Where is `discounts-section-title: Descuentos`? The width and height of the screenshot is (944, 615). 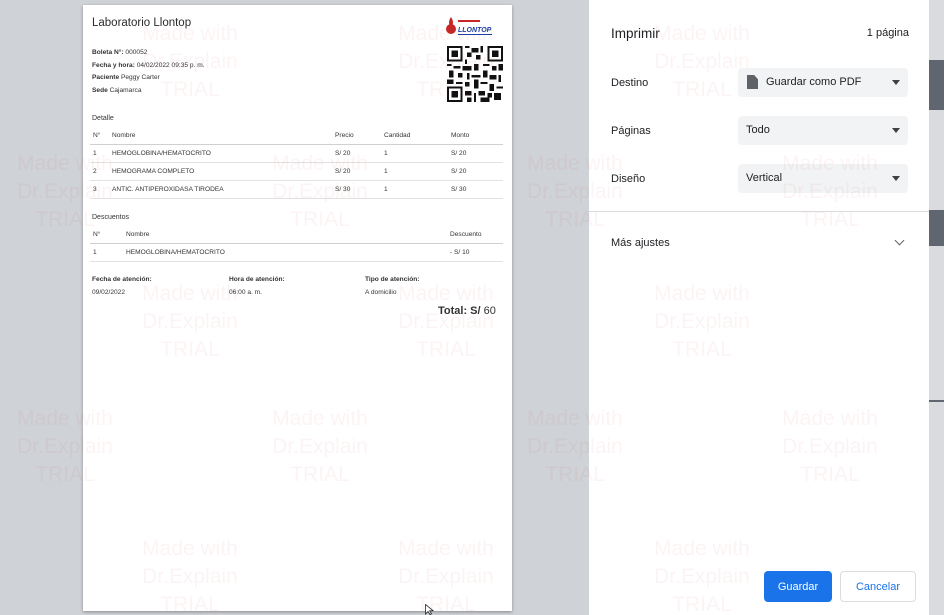 discounts-section-title: Descuentos is located at coordinates (110, 217).